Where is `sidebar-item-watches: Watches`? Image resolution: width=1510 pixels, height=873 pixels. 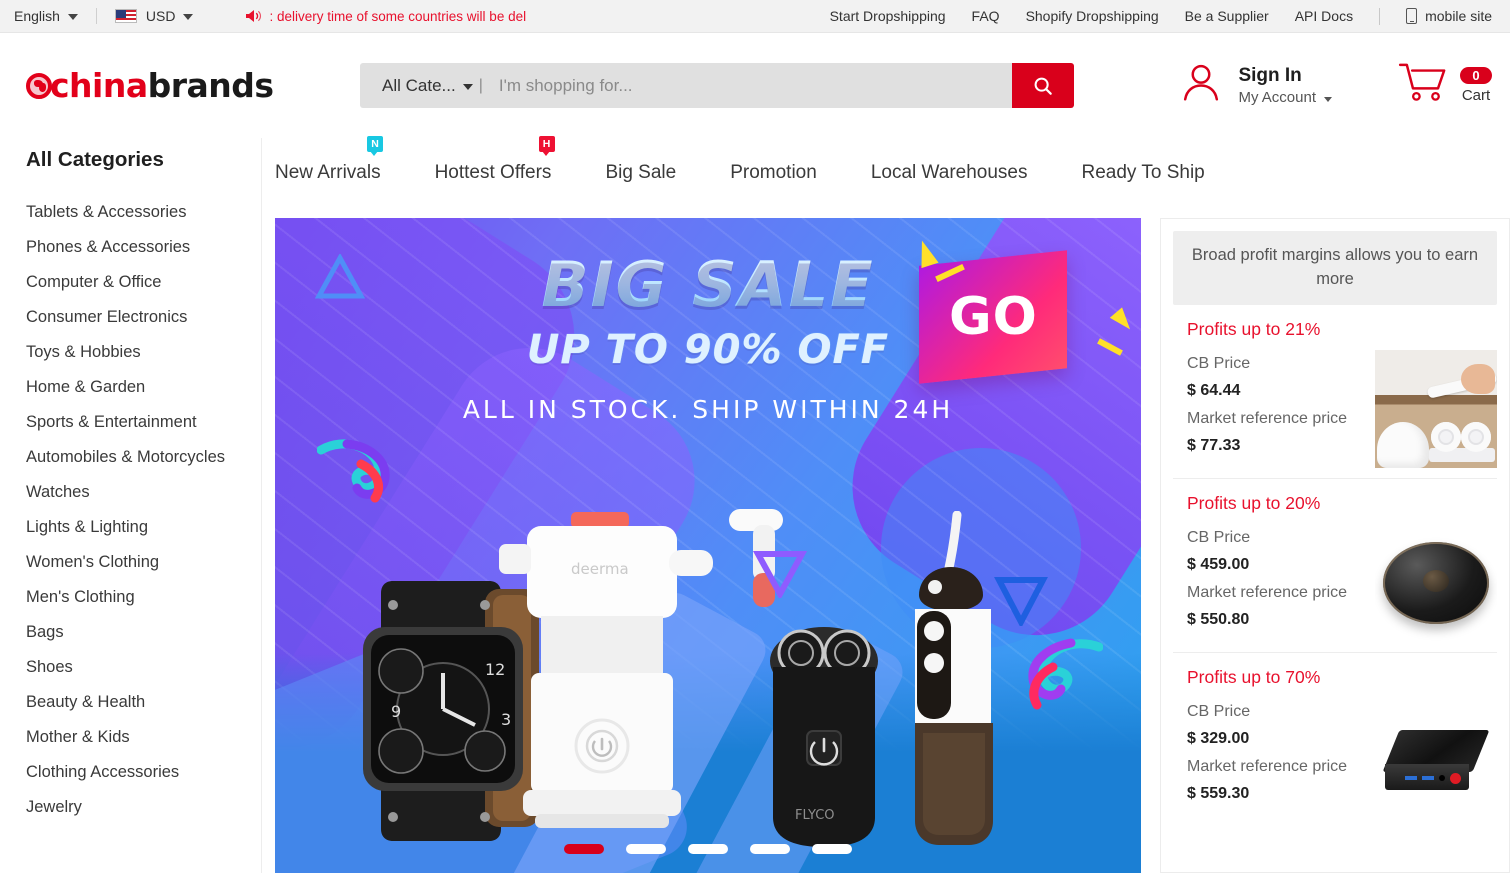
sidebar-item-watches: Watches is located at coordinates (143, 492).